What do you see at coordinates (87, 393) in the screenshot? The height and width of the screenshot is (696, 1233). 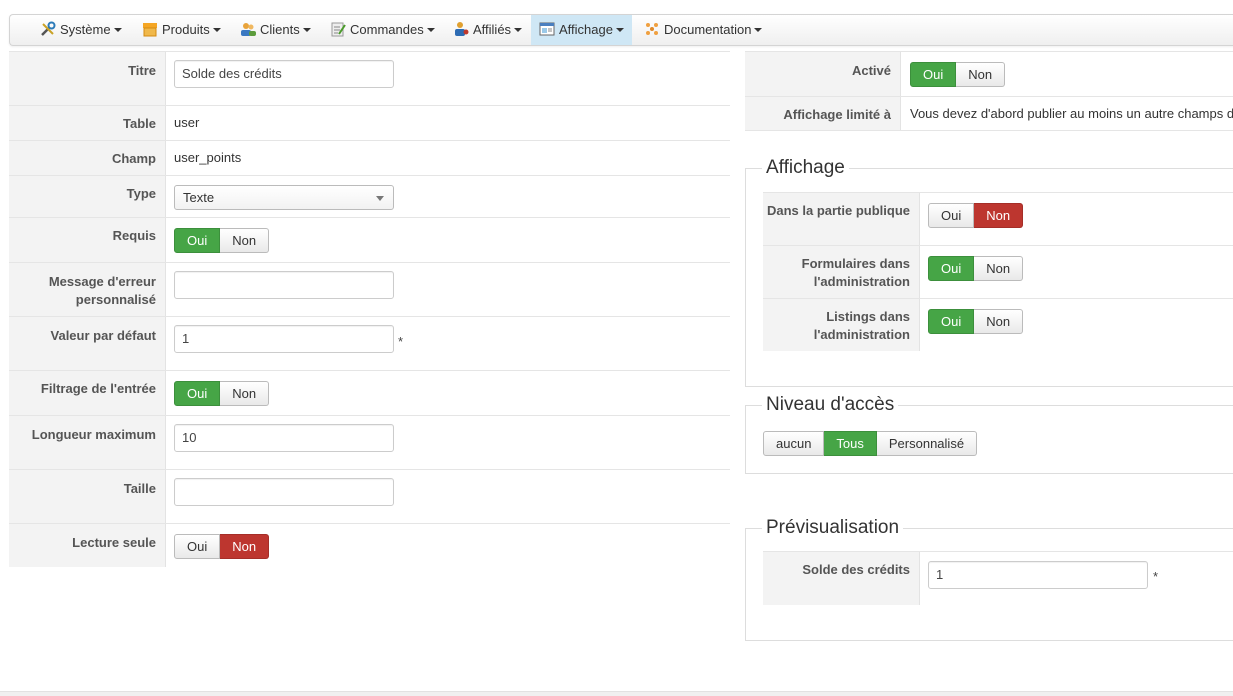 I see `field-label: Filtrage de l'entrée` at bounding box center [87, 393].